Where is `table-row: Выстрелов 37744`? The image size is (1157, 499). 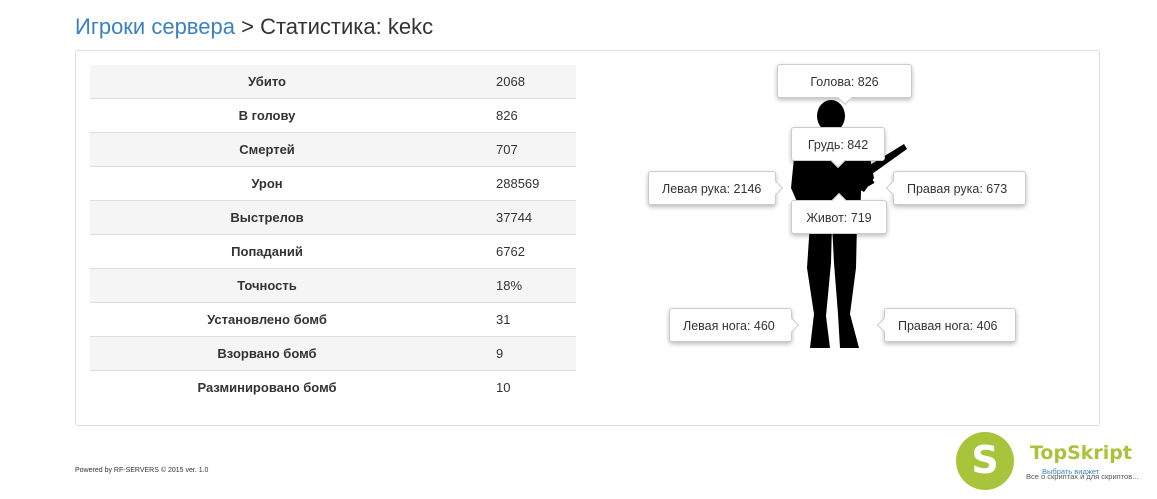 table-row: Выстрелов 37744 is located at coordinates (333, 217).